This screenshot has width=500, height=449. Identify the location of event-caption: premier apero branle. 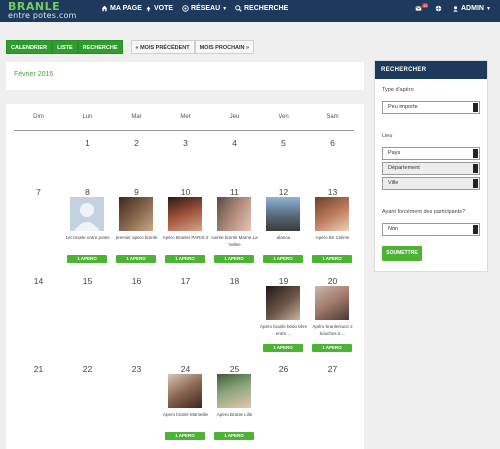
(136, 237).